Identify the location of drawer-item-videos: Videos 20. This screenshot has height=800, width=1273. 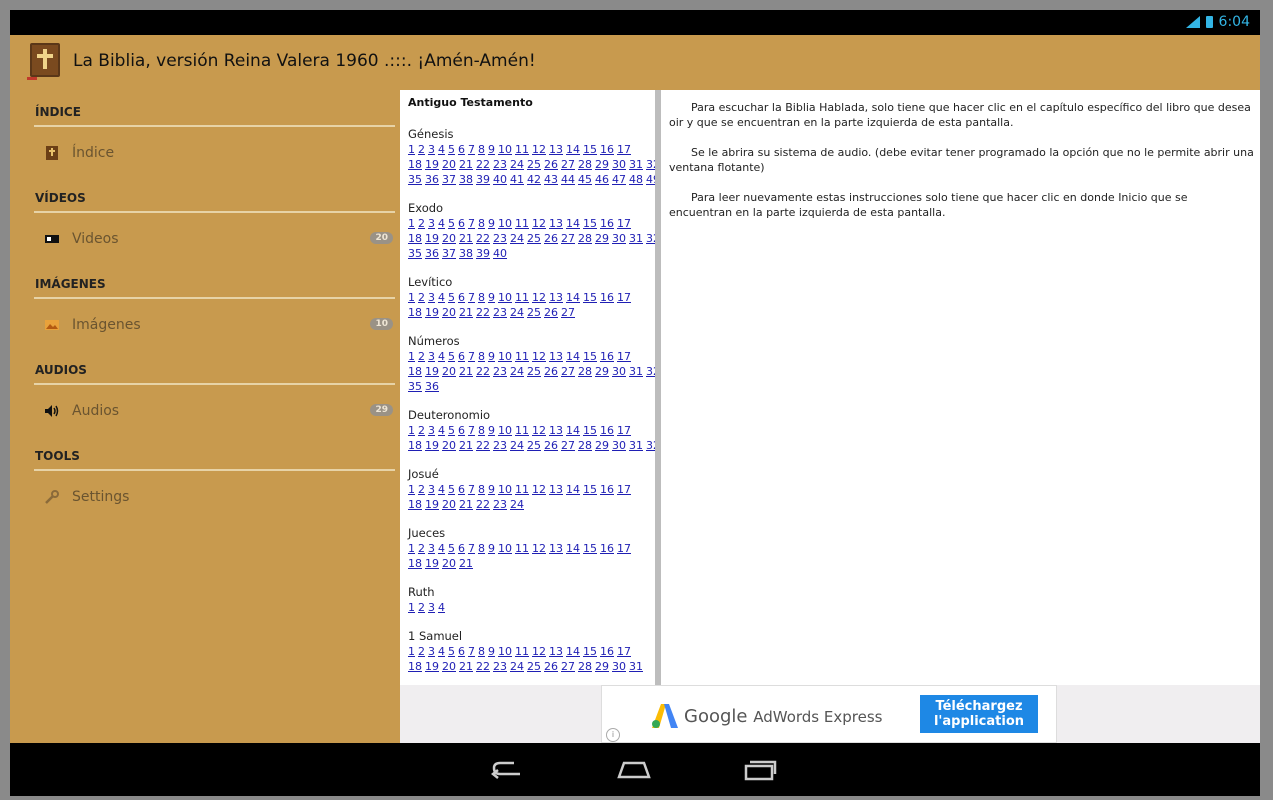
(214, 239).